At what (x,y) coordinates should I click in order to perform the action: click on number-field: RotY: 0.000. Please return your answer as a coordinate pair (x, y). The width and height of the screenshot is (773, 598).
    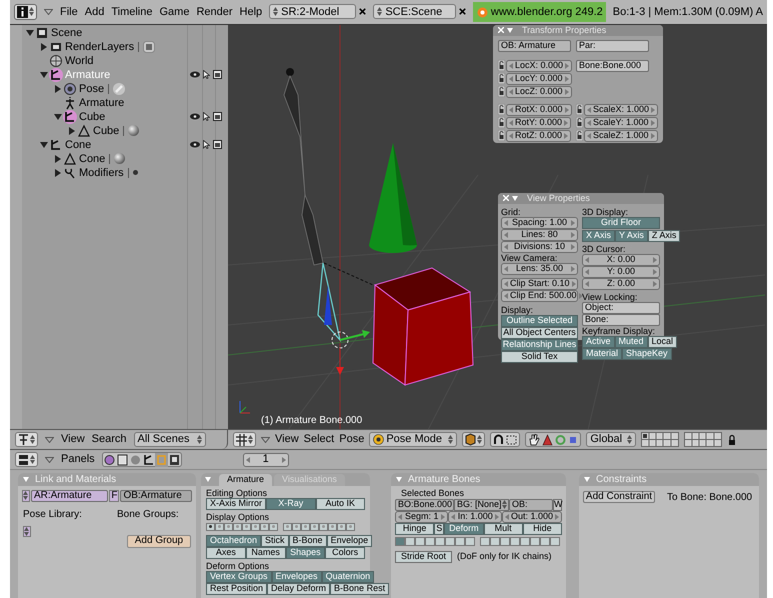
    Looking at the image, I should click on (539, 122).